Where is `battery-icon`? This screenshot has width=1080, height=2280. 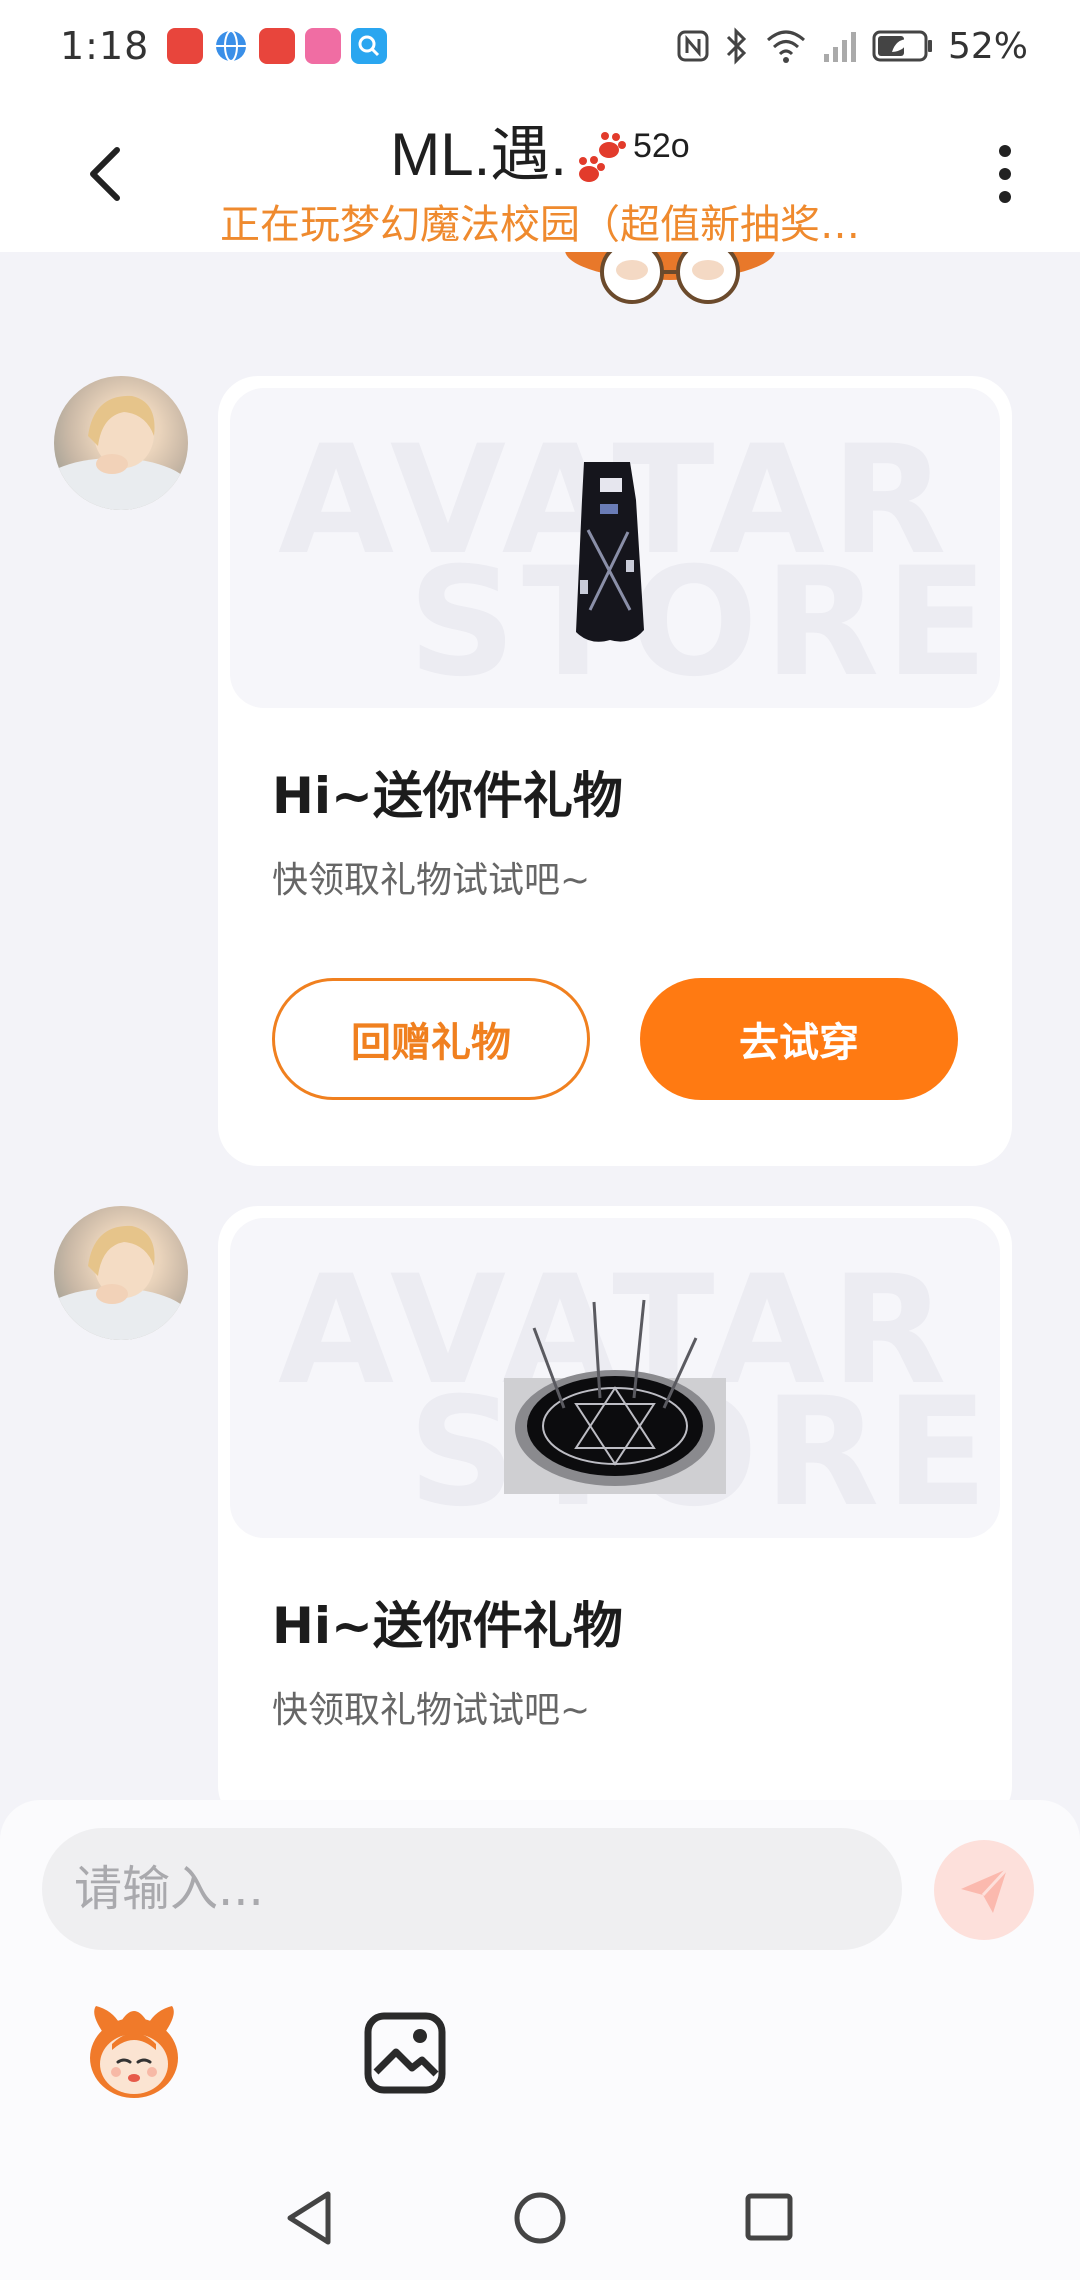
battery-icon is located at coordinates (902, 46).